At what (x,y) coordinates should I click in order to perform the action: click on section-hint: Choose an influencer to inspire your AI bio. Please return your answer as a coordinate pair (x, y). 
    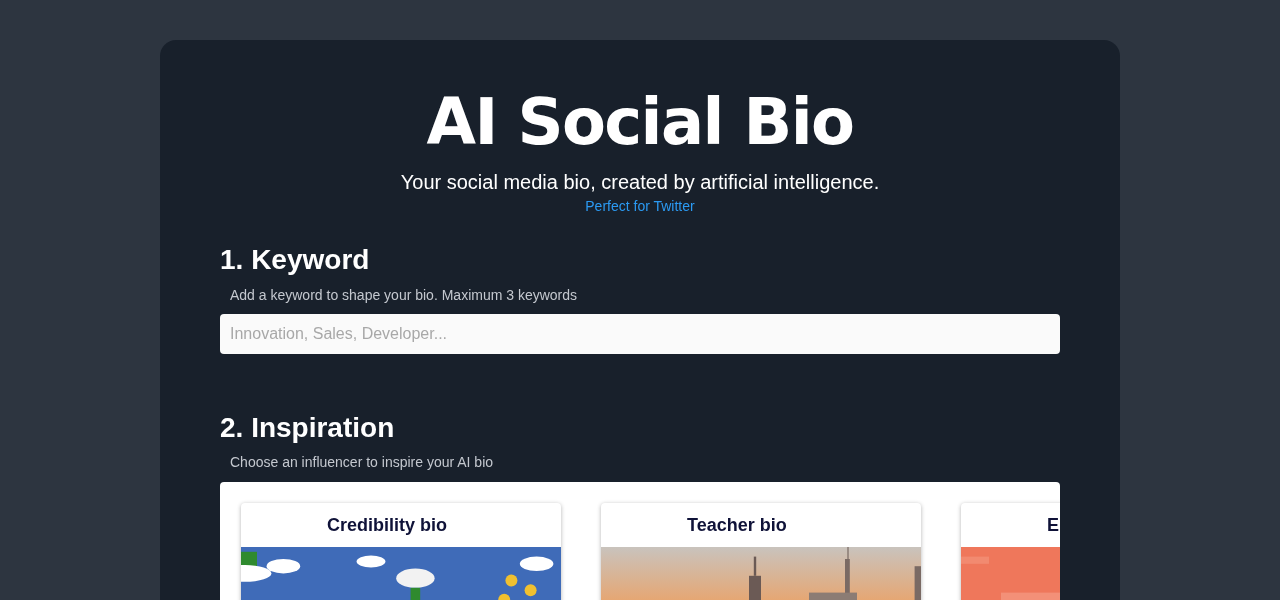
    Looking at the image, I should click on (362, 462).